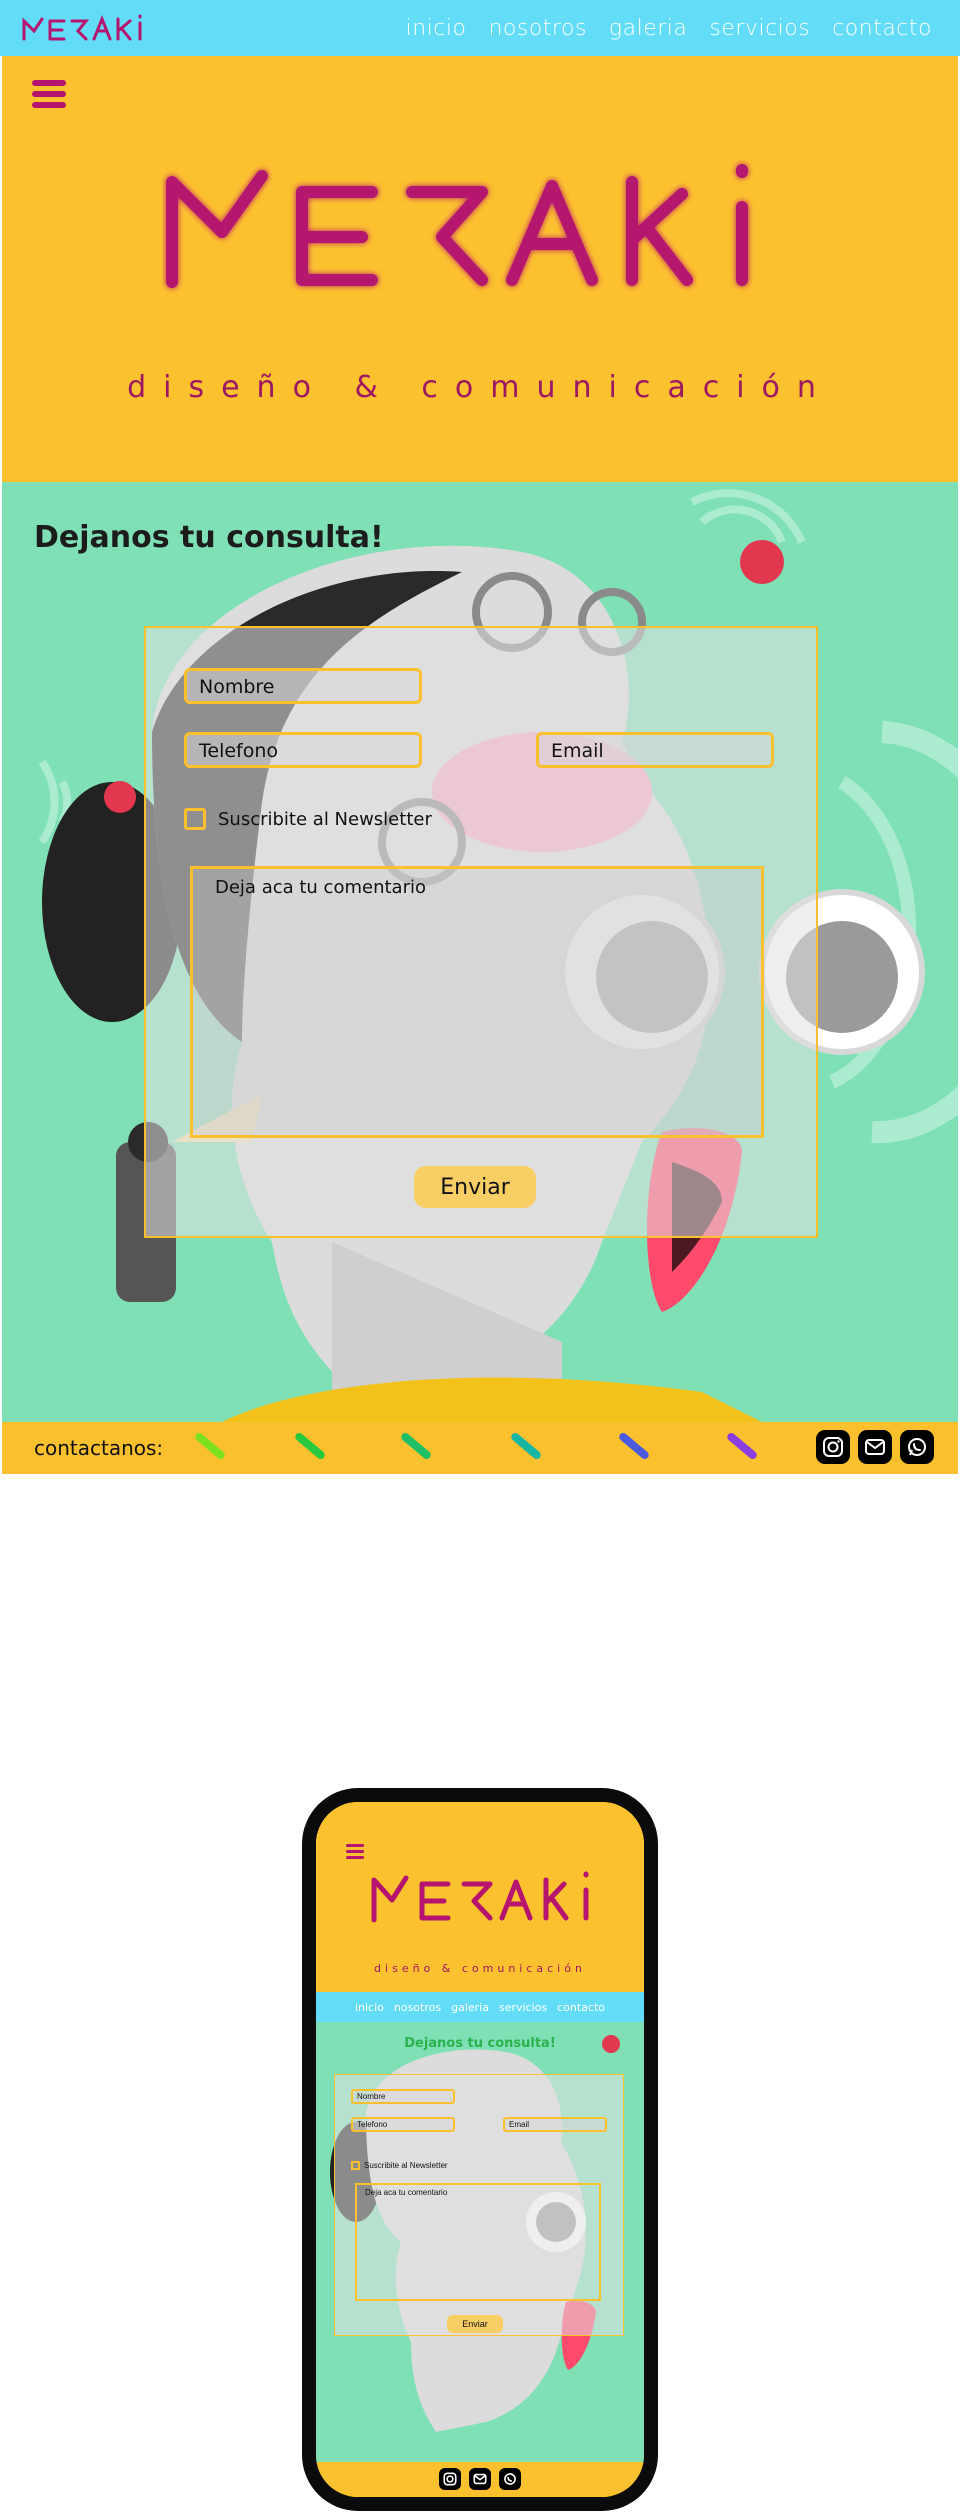  I want to click on footer-bar: contactanos:, so click(480, 1448).